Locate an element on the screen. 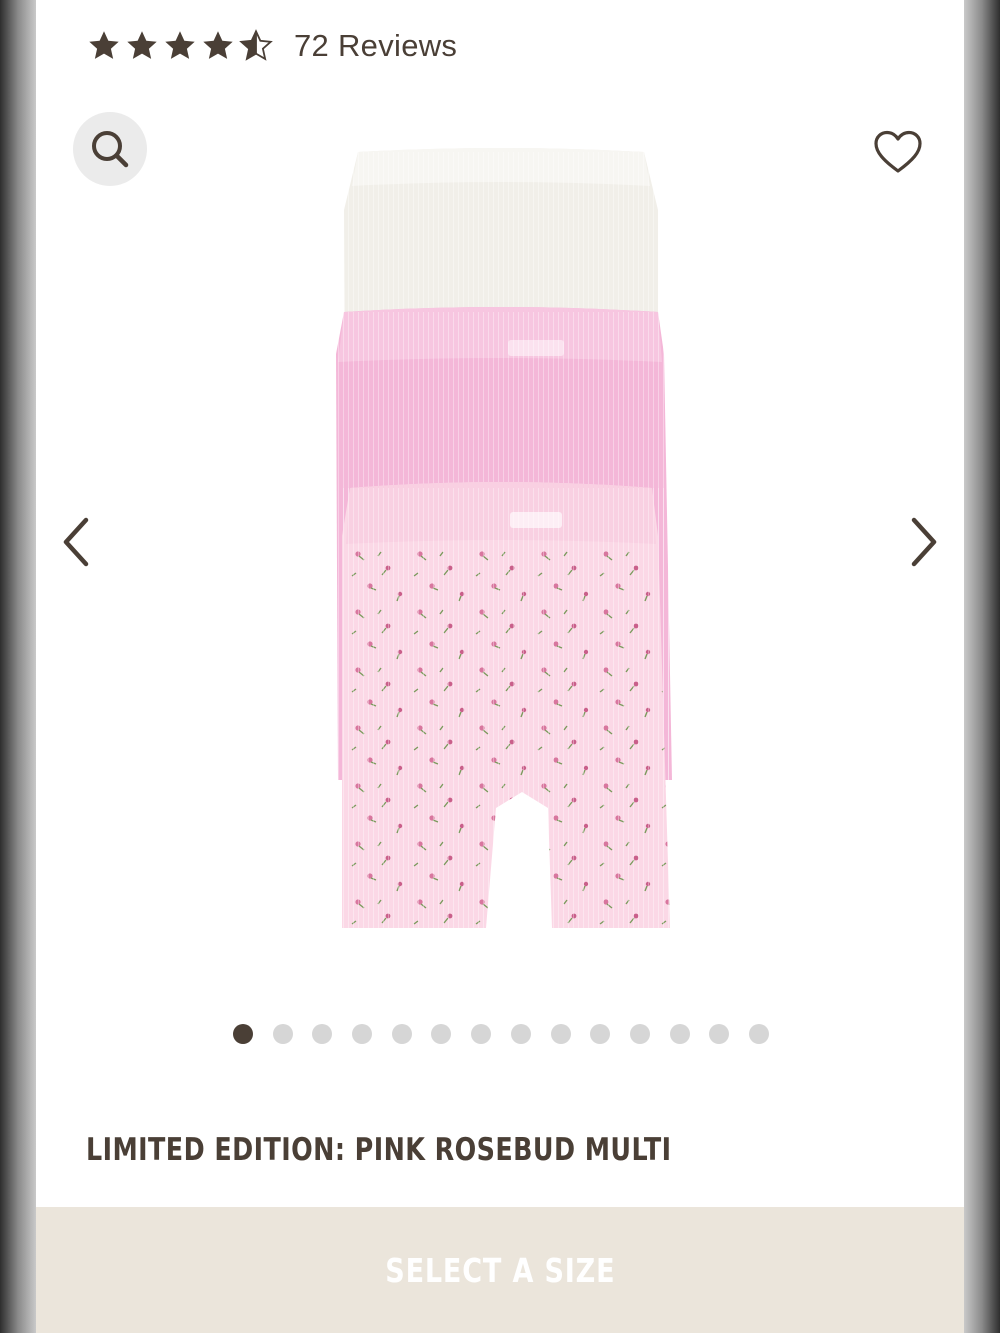 Image resolution: width=1000 pixels, height=1333 pixels. product-title: LIMITED EDITION: PINK ROSEBUD MULTI is located at coordinates (379, 1150).